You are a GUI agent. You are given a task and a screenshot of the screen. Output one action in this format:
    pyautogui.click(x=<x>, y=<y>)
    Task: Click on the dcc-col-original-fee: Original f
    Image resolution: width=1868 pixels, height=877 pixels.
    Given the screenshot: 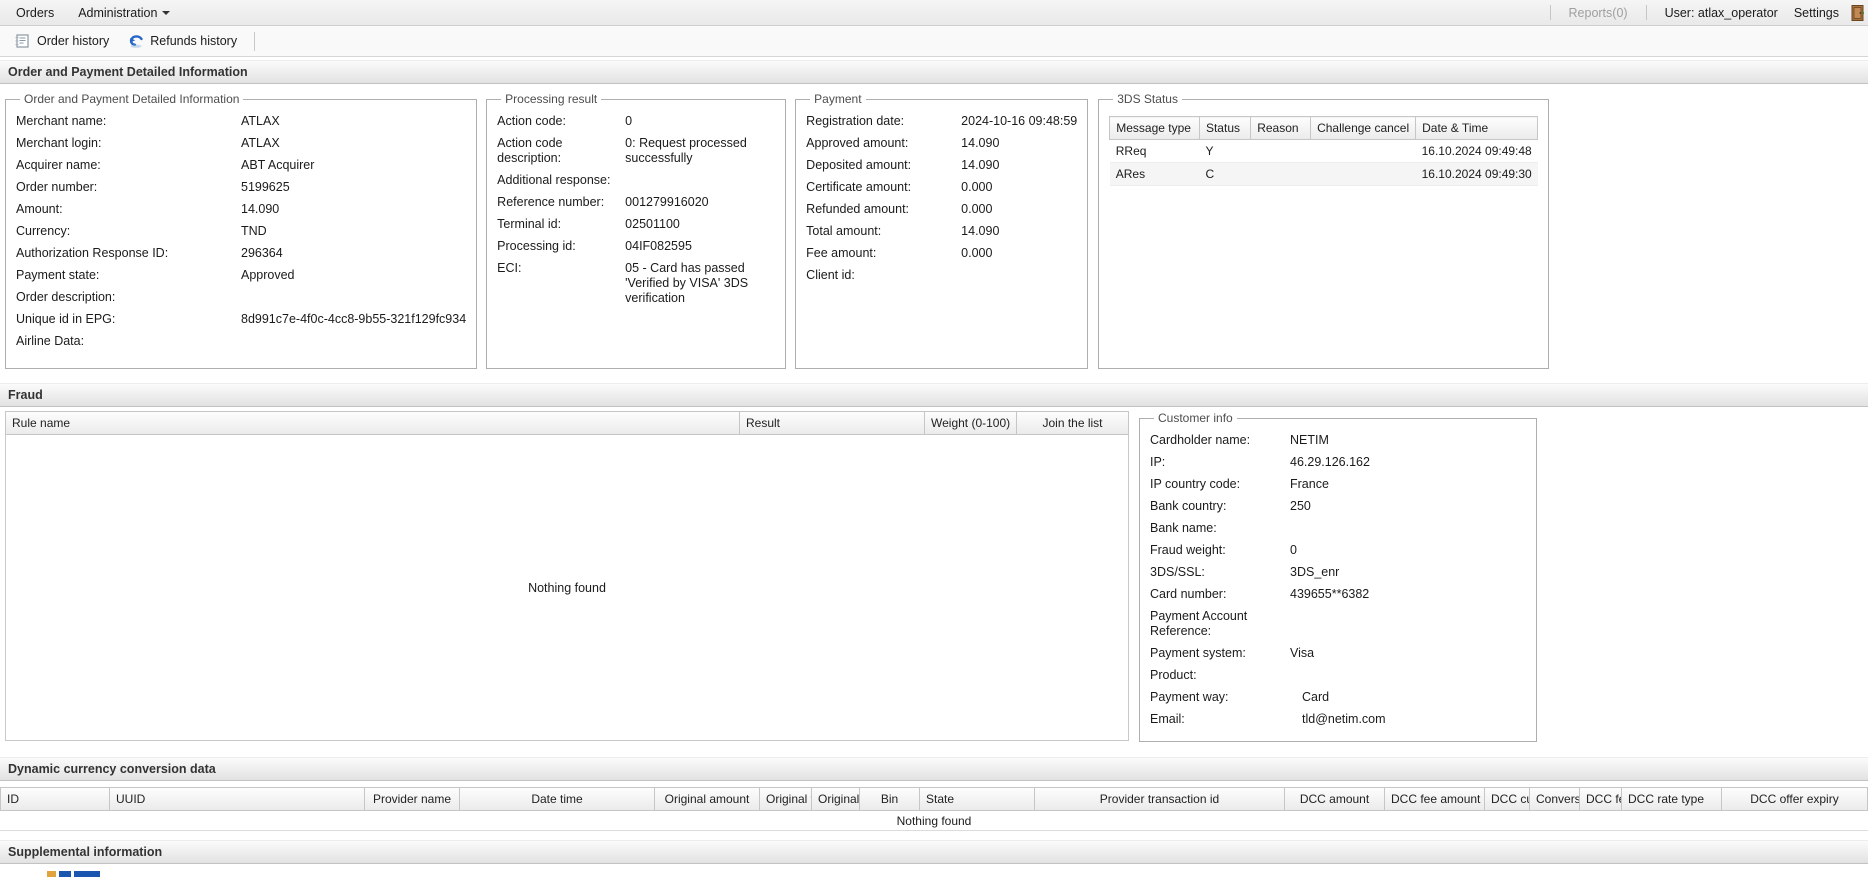 What is the action you would take?
    pyautogui.click(x=786, y=799)
    